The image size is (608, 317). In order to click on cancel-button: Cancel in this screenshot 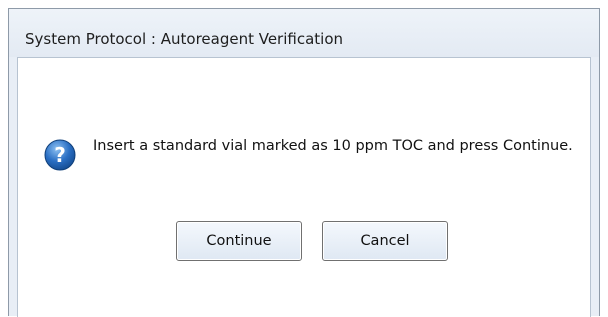, I will do `click(385, 241)`.